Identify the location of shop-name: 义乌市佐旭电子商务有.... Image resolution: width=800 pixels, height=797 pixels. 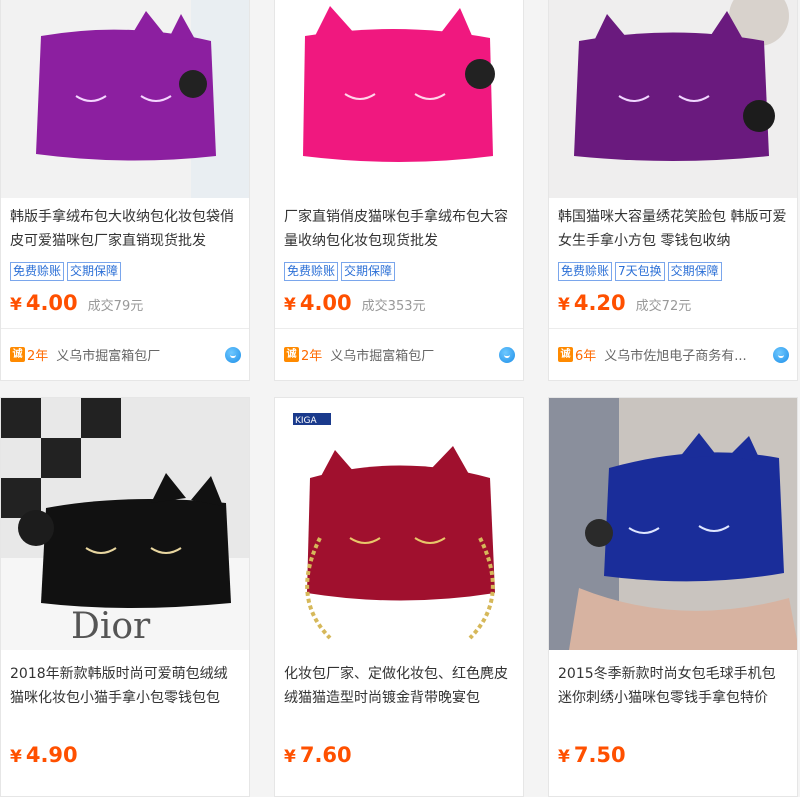
(686, 354).